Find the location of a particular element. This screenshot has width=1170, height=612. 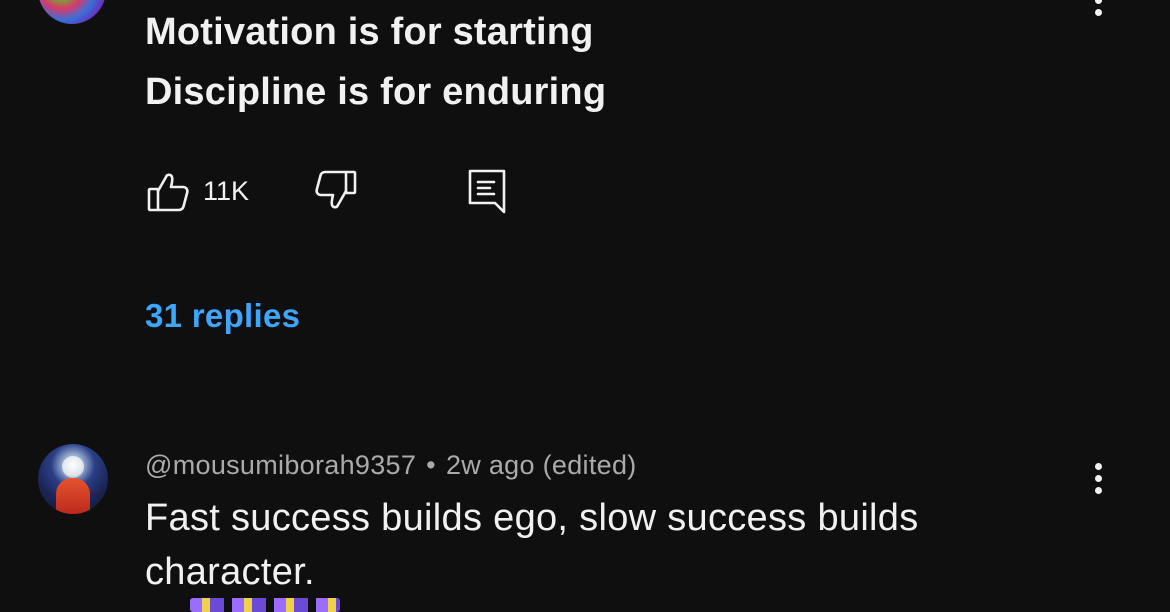

comment-text-line-2: character. is located at coordinates (230, 572).